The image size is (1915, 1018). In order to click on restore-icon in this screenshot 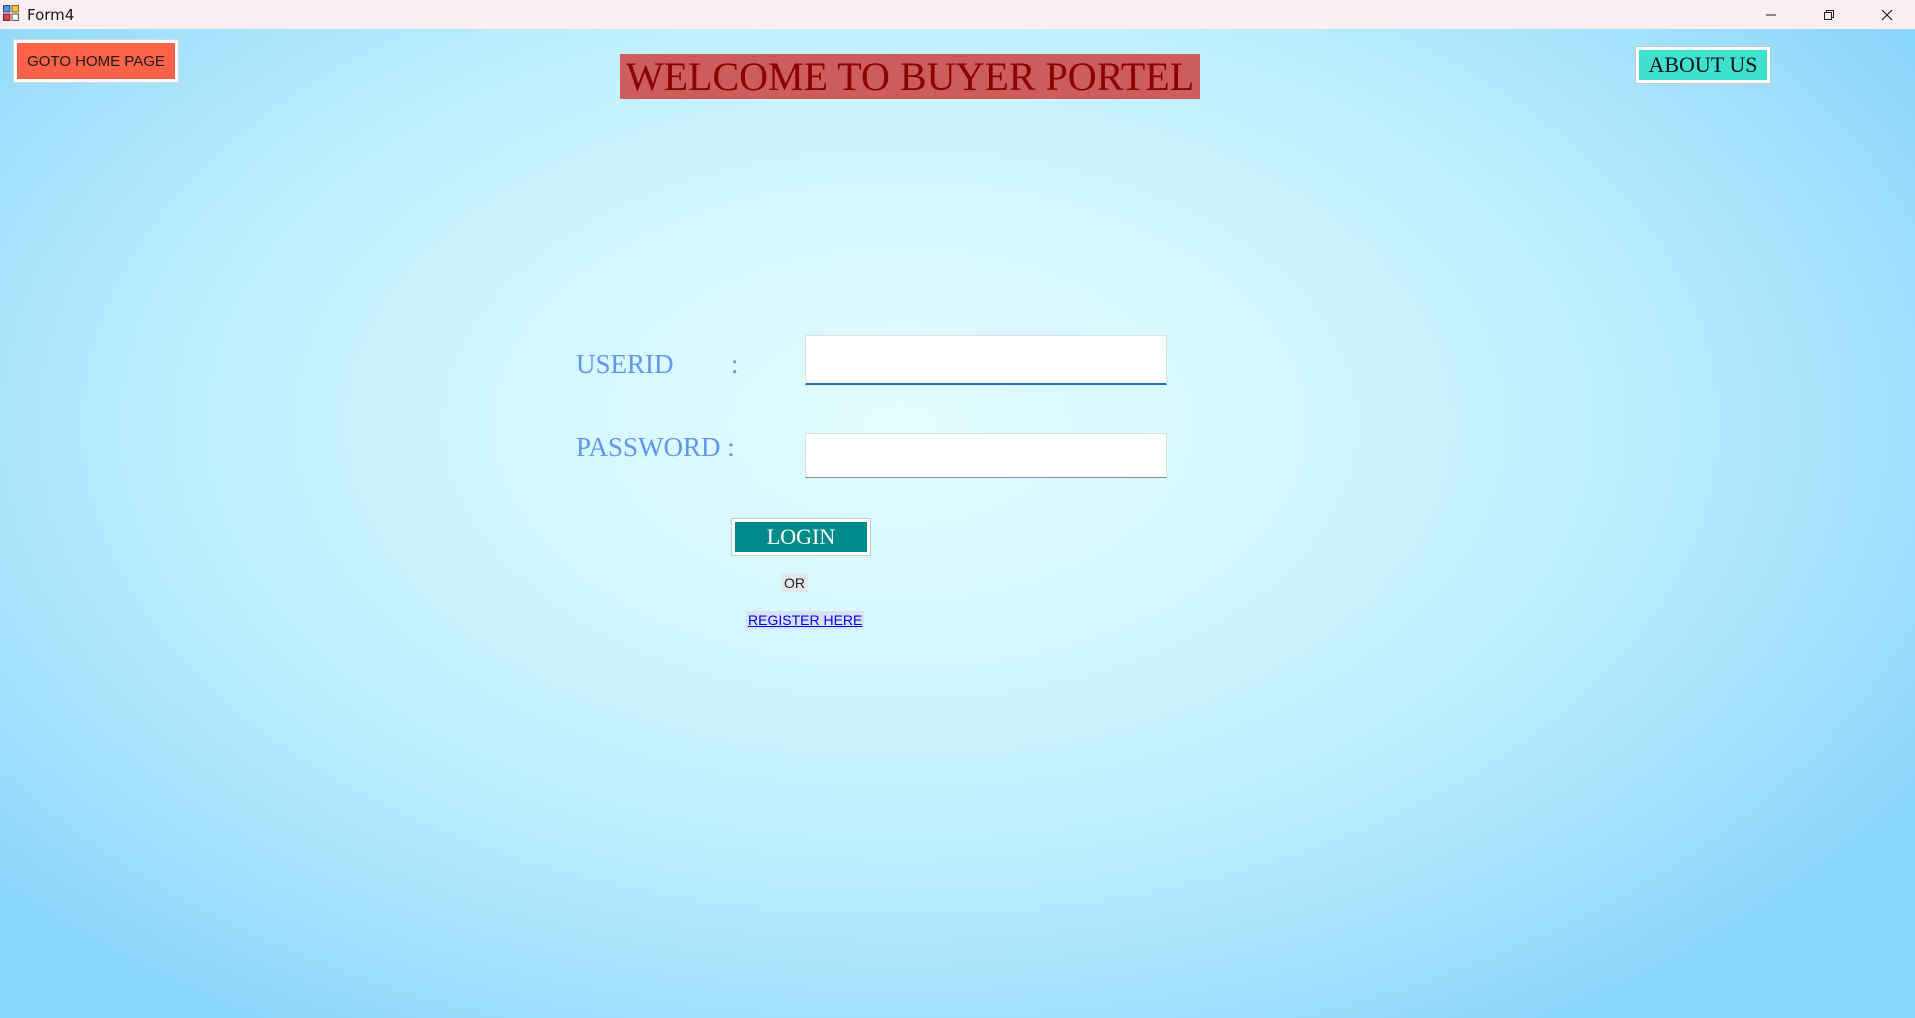, I will do `click(1829, 14)`.